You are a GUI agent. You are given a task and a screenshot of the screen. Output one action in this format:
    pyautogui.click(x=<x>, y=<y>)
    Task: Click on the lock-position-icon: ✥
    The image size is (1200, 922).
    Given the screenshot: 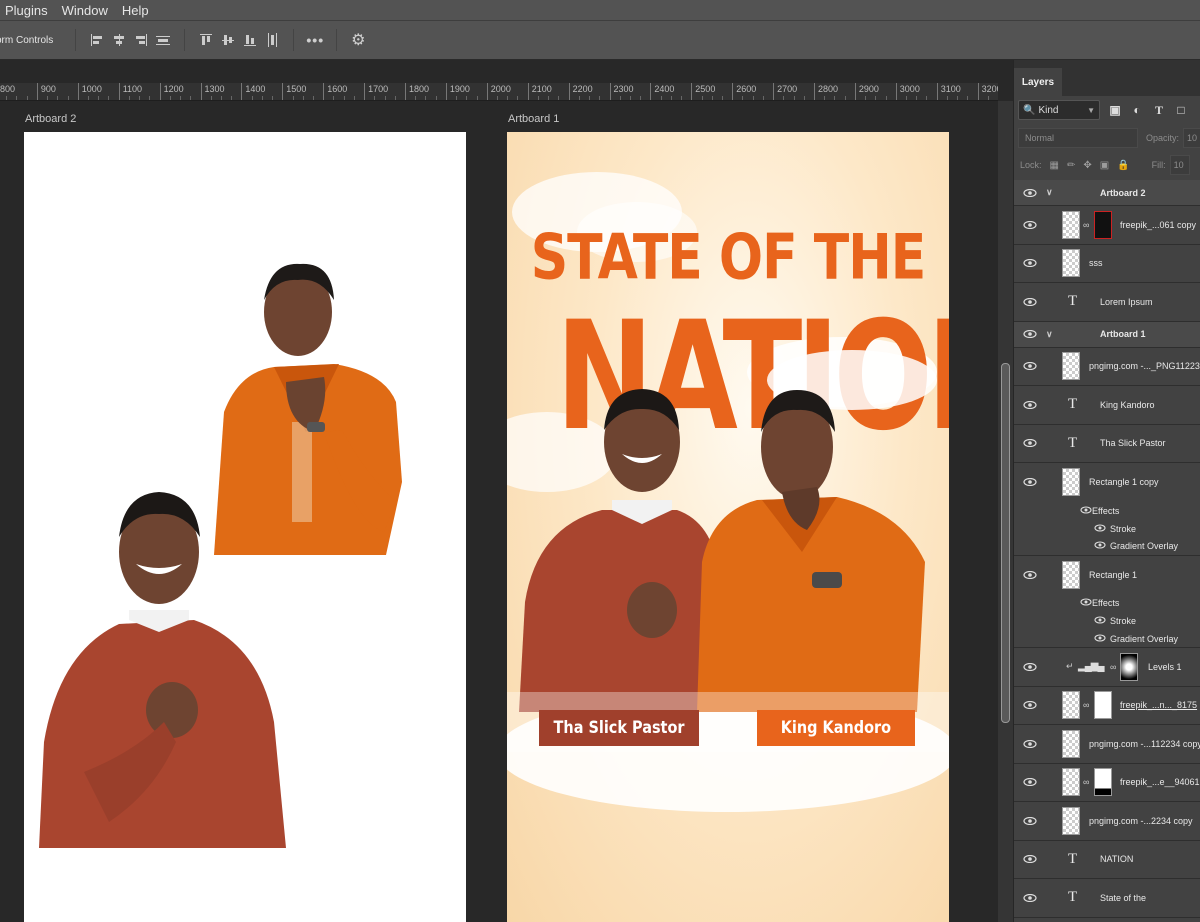 What is the action you would take?
    pyautogui.click(x=1087, y=165)
    